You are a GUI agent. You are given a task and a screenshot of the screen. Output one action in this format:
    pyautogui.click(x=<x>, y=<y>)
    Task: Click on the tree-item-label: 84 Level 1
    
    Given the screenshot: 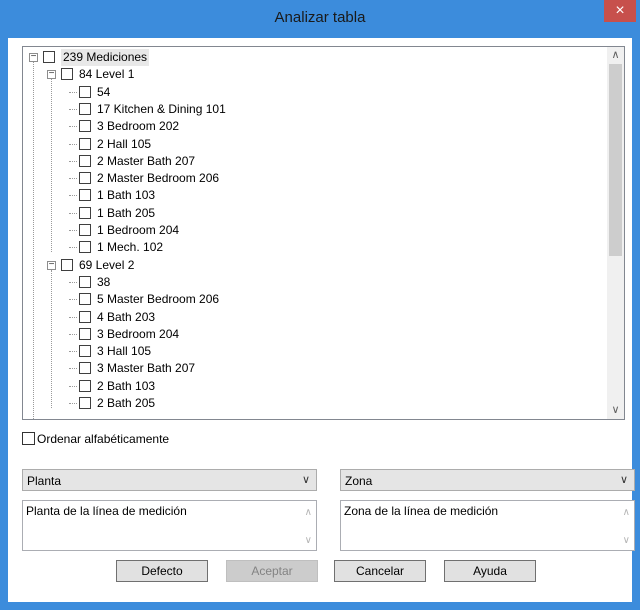 What is the action you would take?
    pyautogui.click(x=107, y=74)
    